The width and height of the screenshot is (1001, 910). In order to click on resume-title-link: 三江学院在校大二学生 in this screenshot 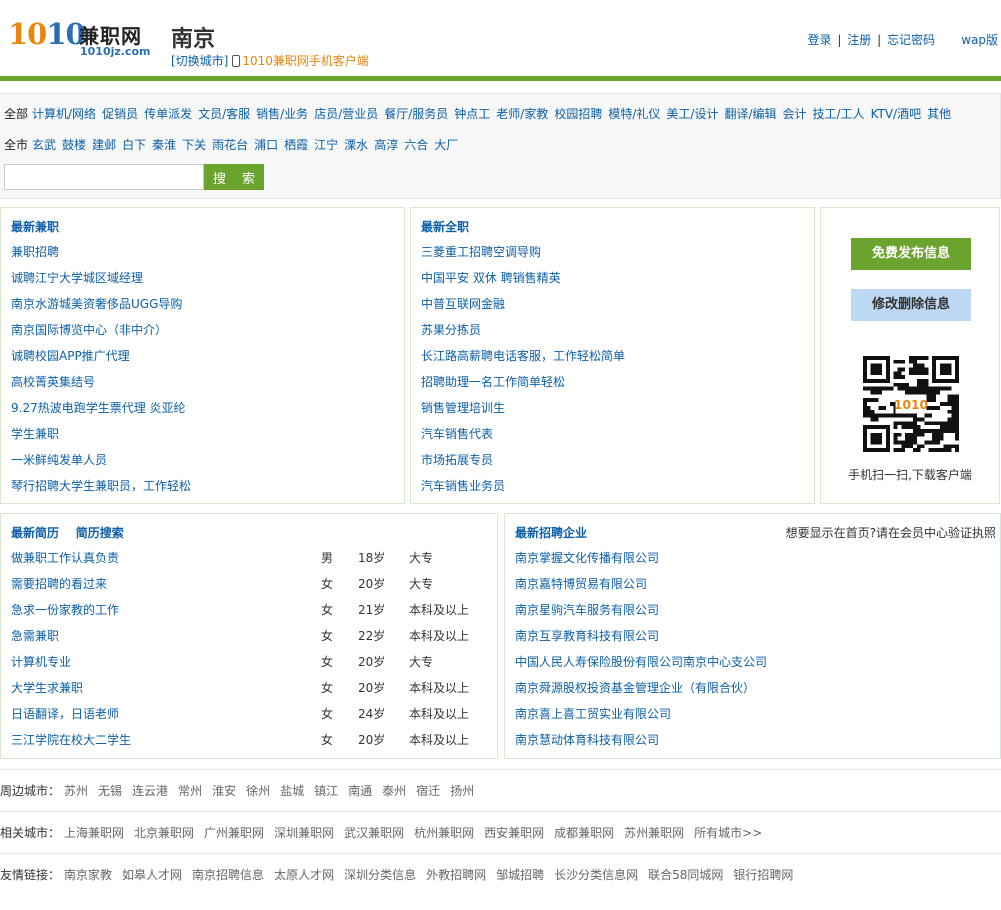, I will do `click(71, 740)`.